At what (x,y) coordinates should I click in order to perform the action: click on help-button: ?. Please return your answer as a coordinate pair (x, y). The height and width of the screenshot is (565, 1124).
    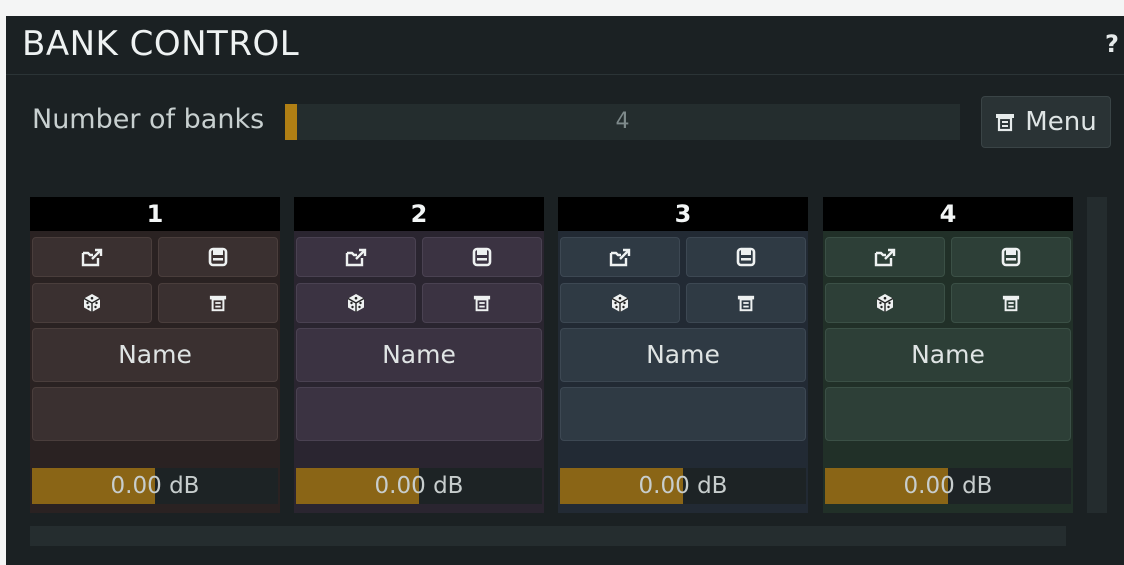
    Looking at the image, I should click on (1112, 44).